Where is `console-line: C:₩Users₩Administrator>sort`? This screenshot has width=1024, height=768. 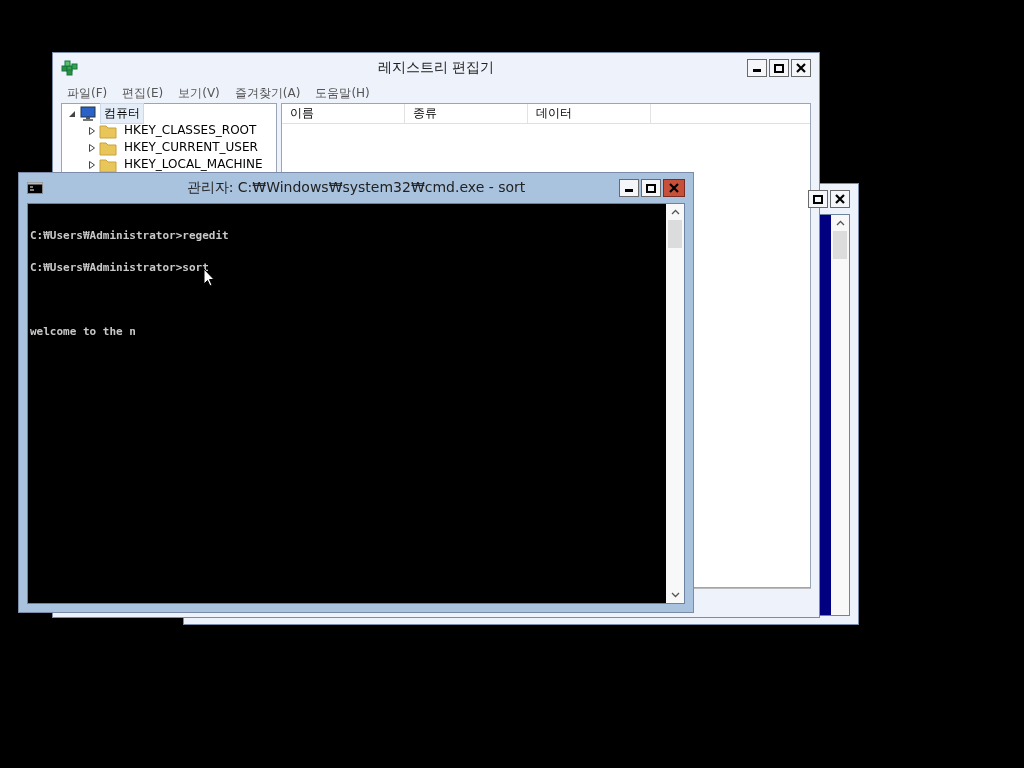
console-line: C:₩Users₩Administrator>sort is located at coordinates (119, 267).